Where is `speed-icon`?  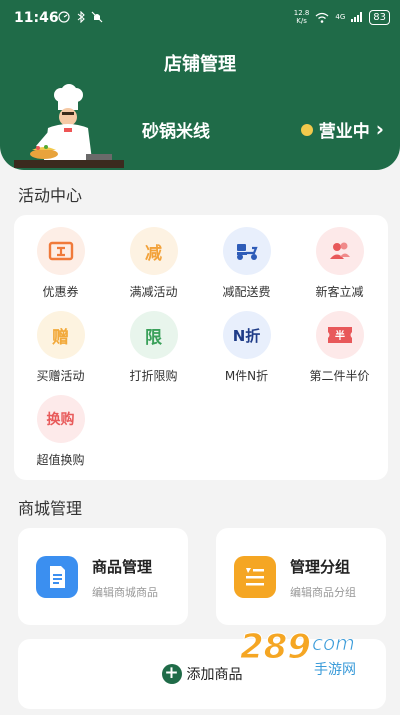
speed-icon is located at coordinates (64, 17).